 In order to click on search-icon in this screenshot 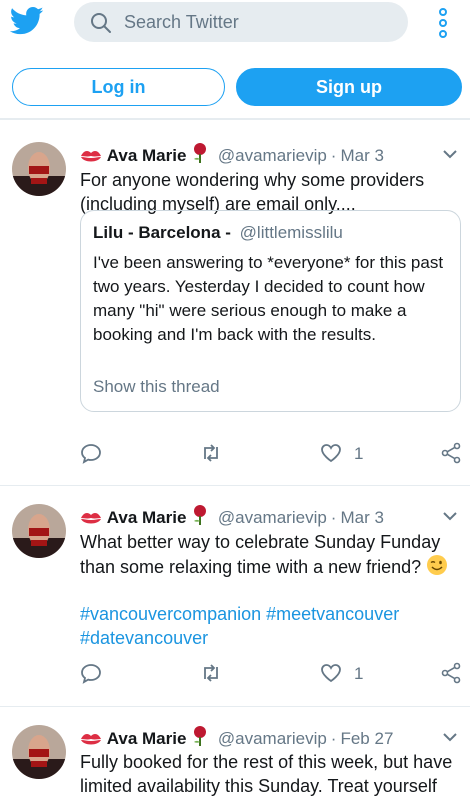, I will do `click(101, 23)`.